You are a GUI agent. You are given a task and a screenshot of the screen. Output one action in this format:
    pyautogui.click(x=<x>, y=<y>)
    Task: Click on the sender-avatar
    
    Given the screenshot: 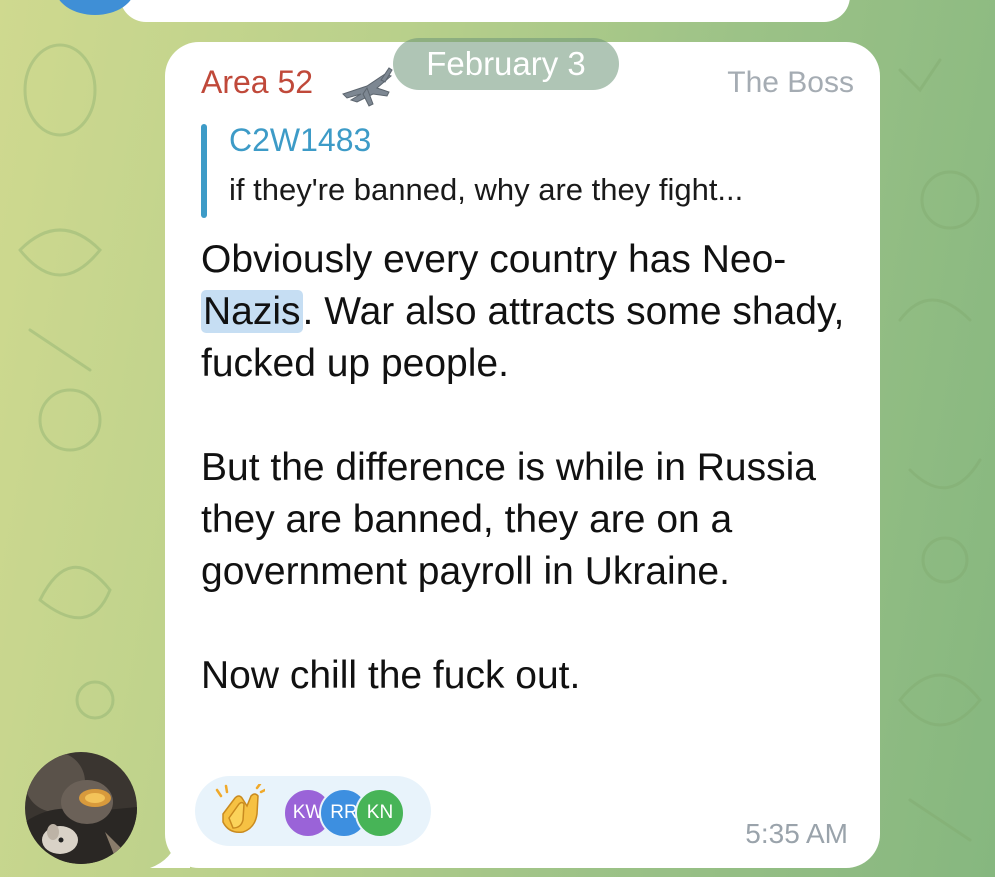 What is the action you would take?
    pyautogui.click(x=81, y=808)
    